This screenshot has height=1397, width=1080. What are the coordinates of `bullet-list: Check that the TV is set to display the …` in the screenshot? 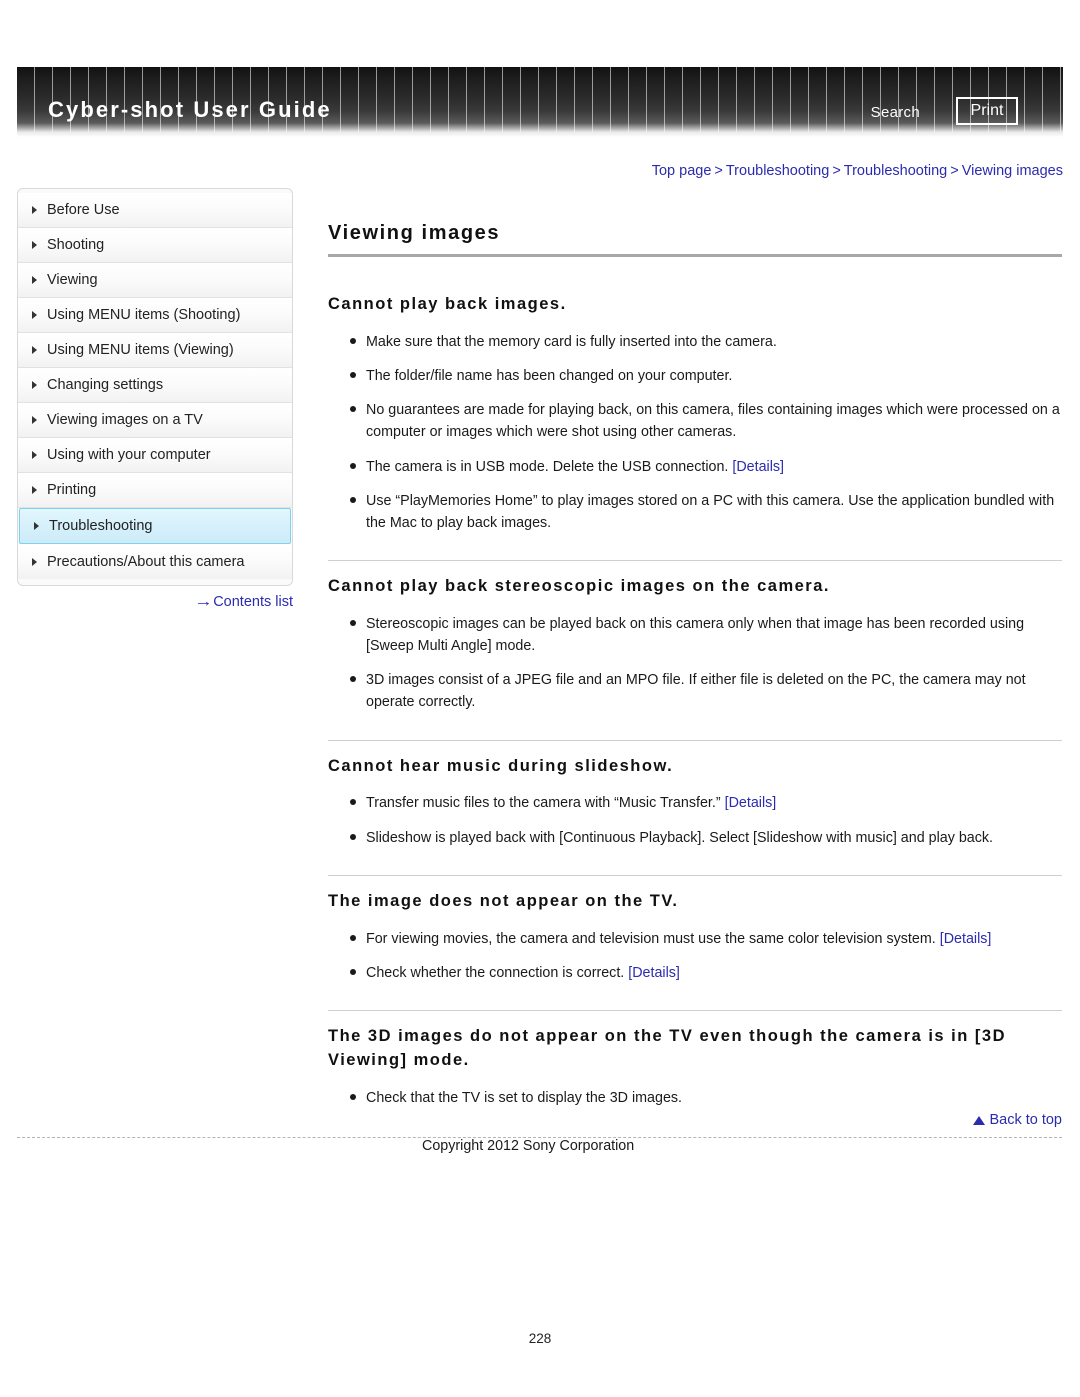 It's located at (695, 1098).